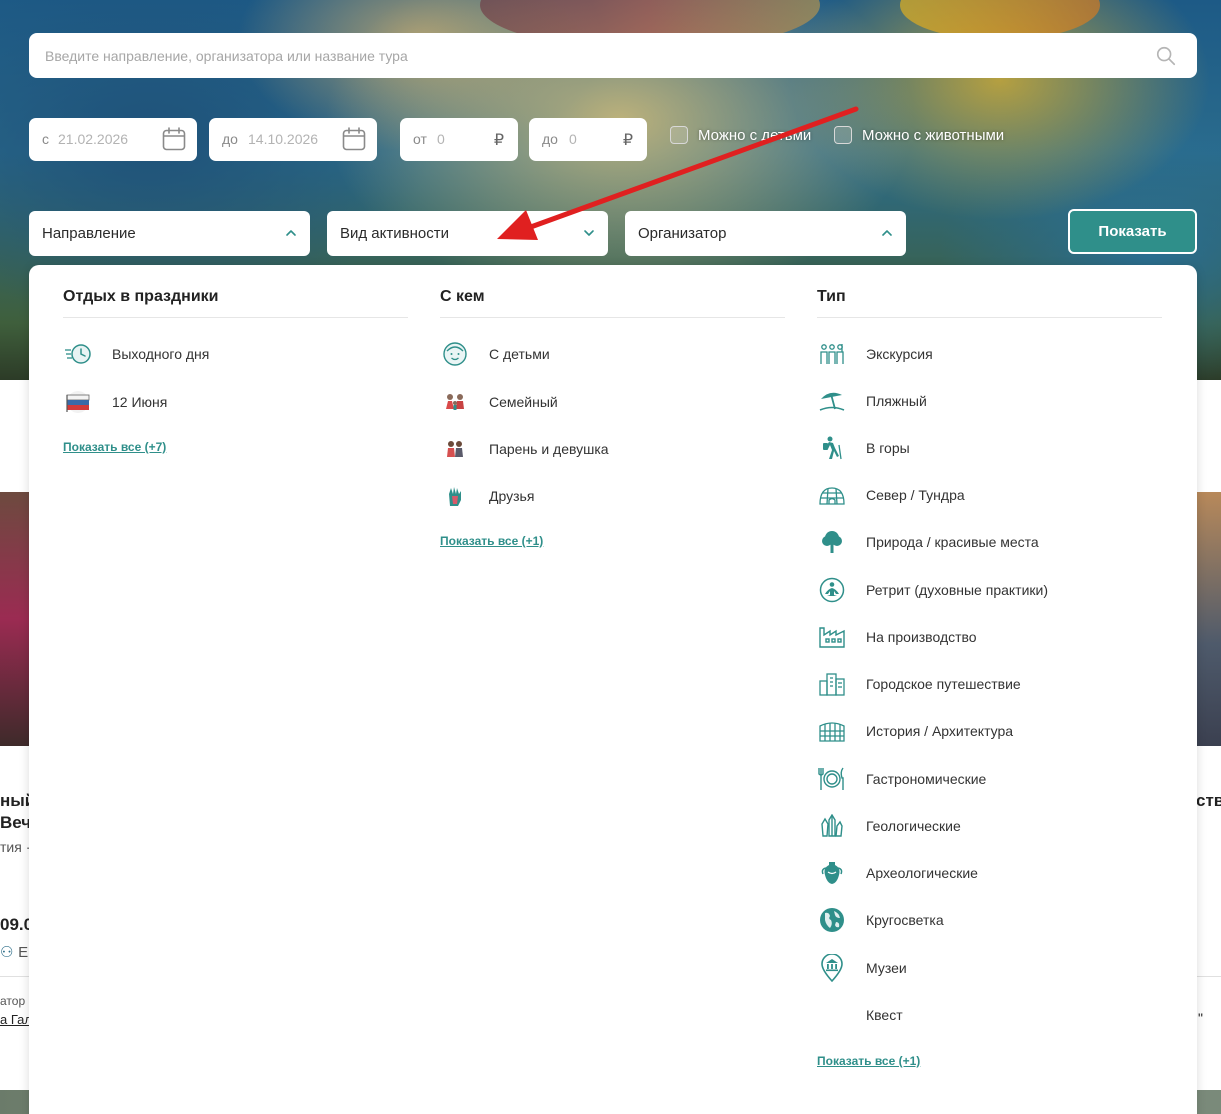 The height and width of the screenshot is (1114, 1221). Describe the element at coordinates (831, 296) in the screenshot. I see `type-heading: Тип` at that location.